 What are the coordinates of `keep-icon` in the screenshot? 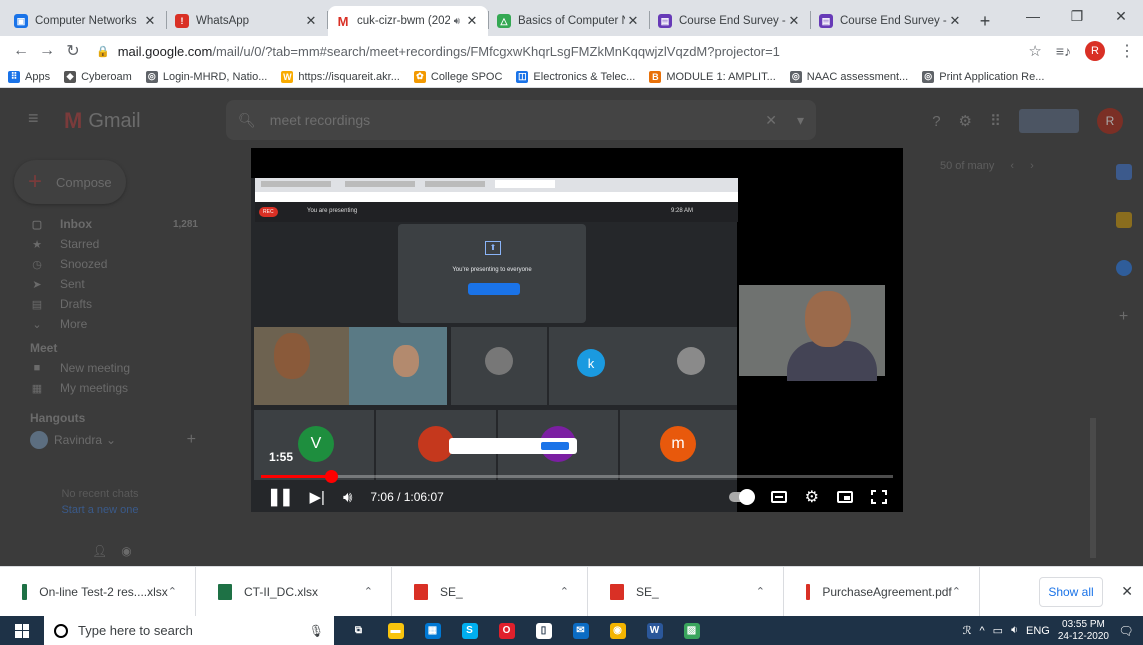 It's located at (1123, 220).